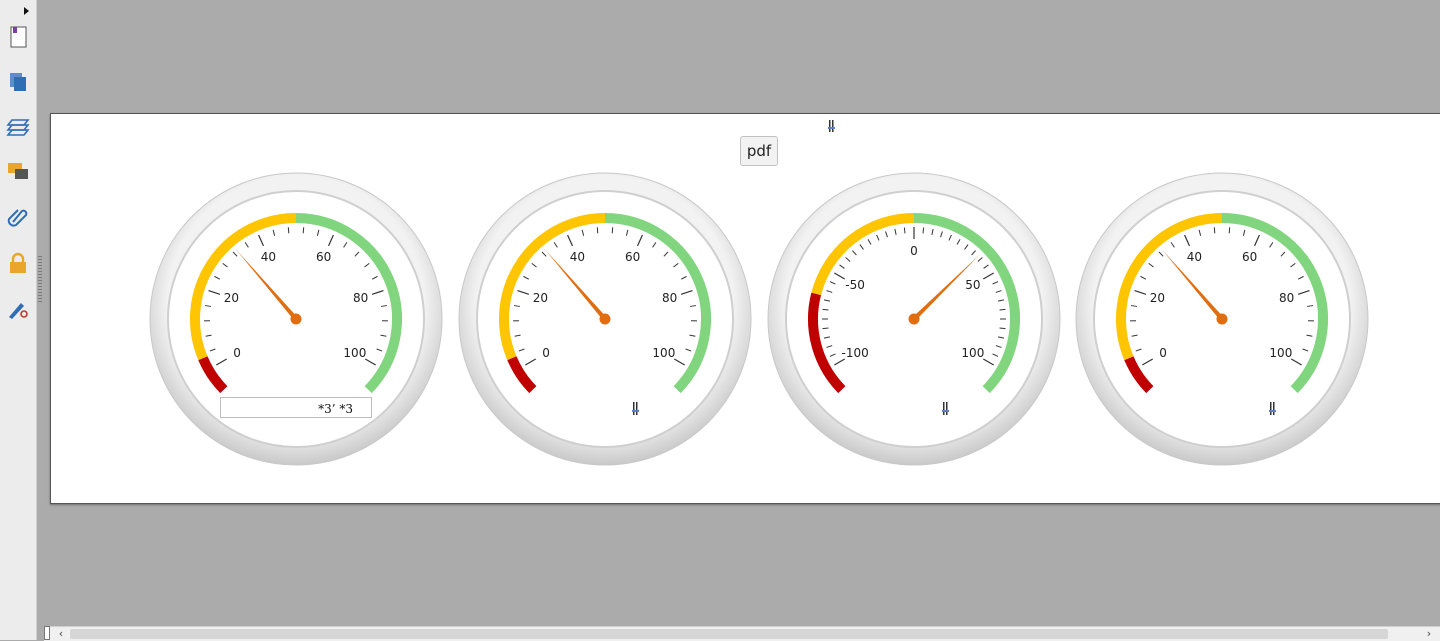  Describe the element at coordinates (18, 37) in the screenshot. I see `page-thumbnail-icon` at that location.